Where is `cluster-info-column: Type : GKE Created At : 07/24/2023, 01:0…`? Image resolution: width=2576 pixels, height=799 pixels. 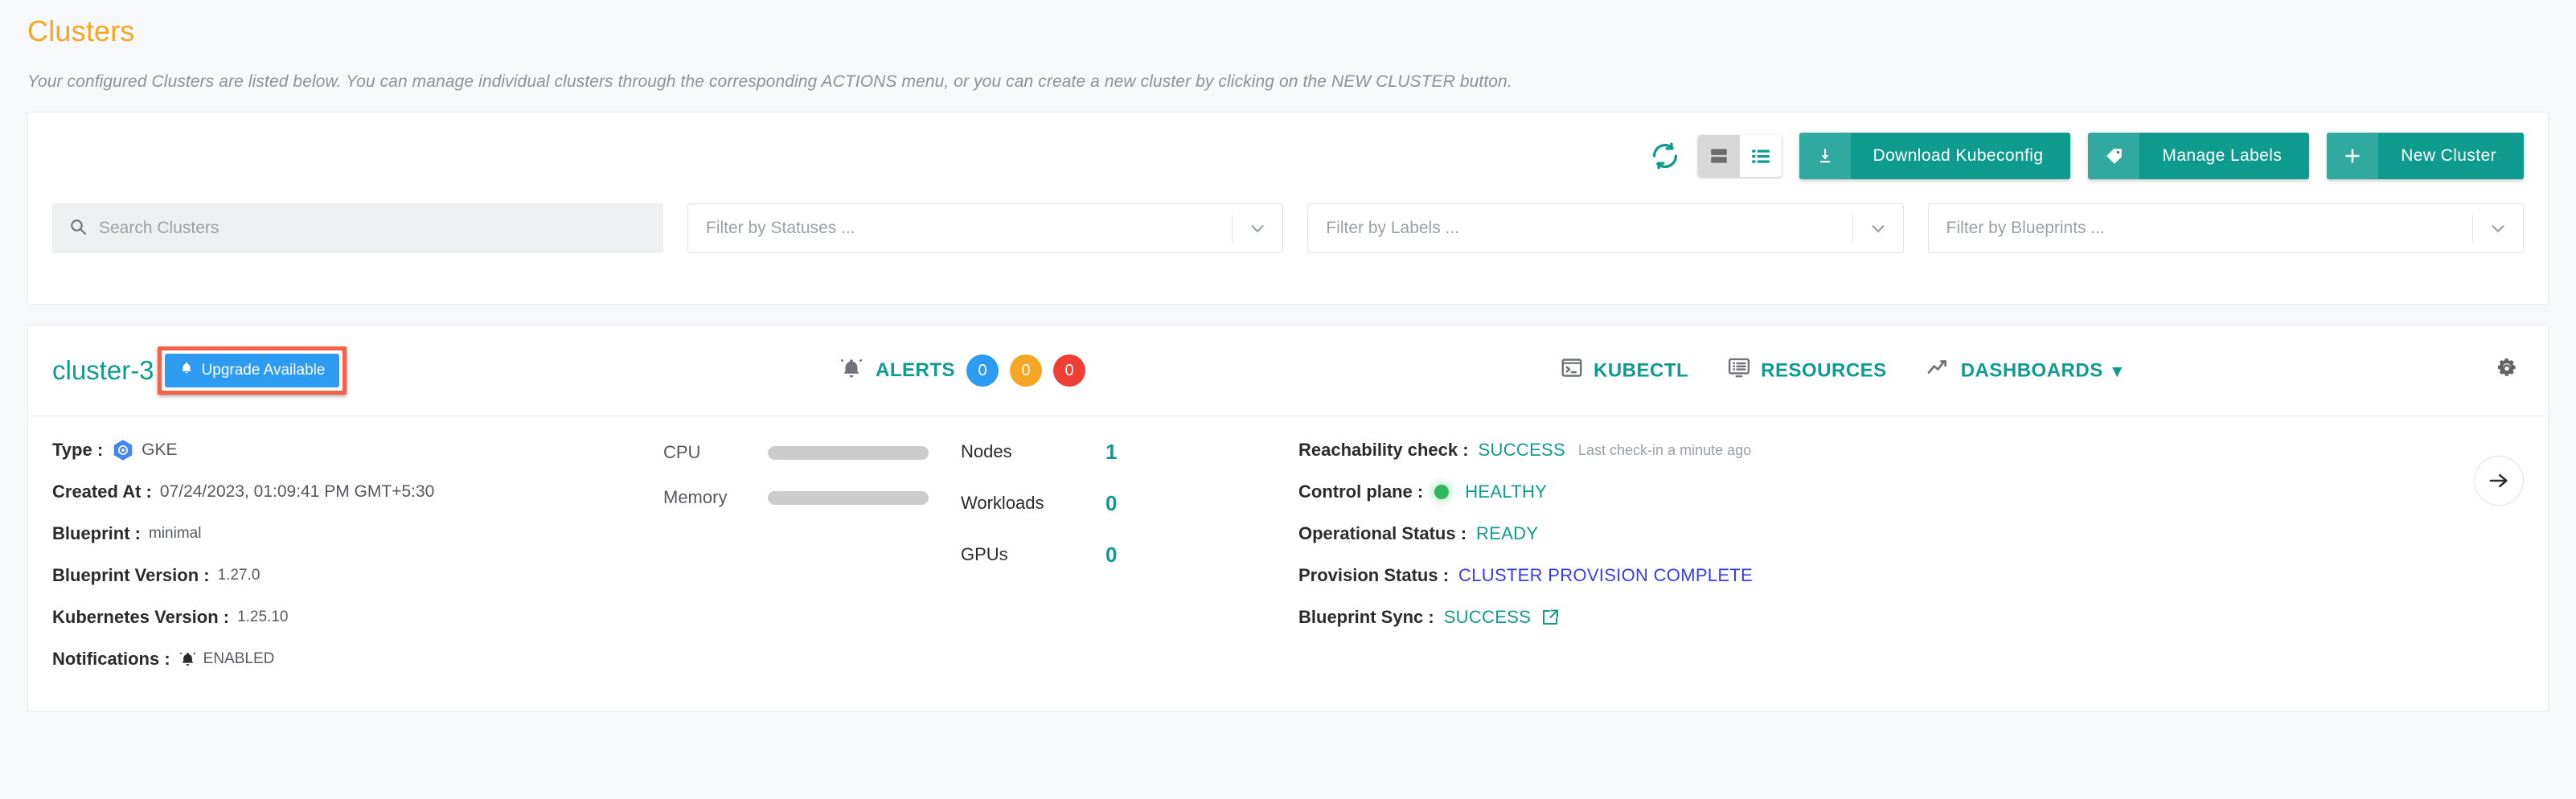 cluster-info-column: Type : GKE Created At : 07/24/2023, 01:0… is located at coordinates (345, 564).